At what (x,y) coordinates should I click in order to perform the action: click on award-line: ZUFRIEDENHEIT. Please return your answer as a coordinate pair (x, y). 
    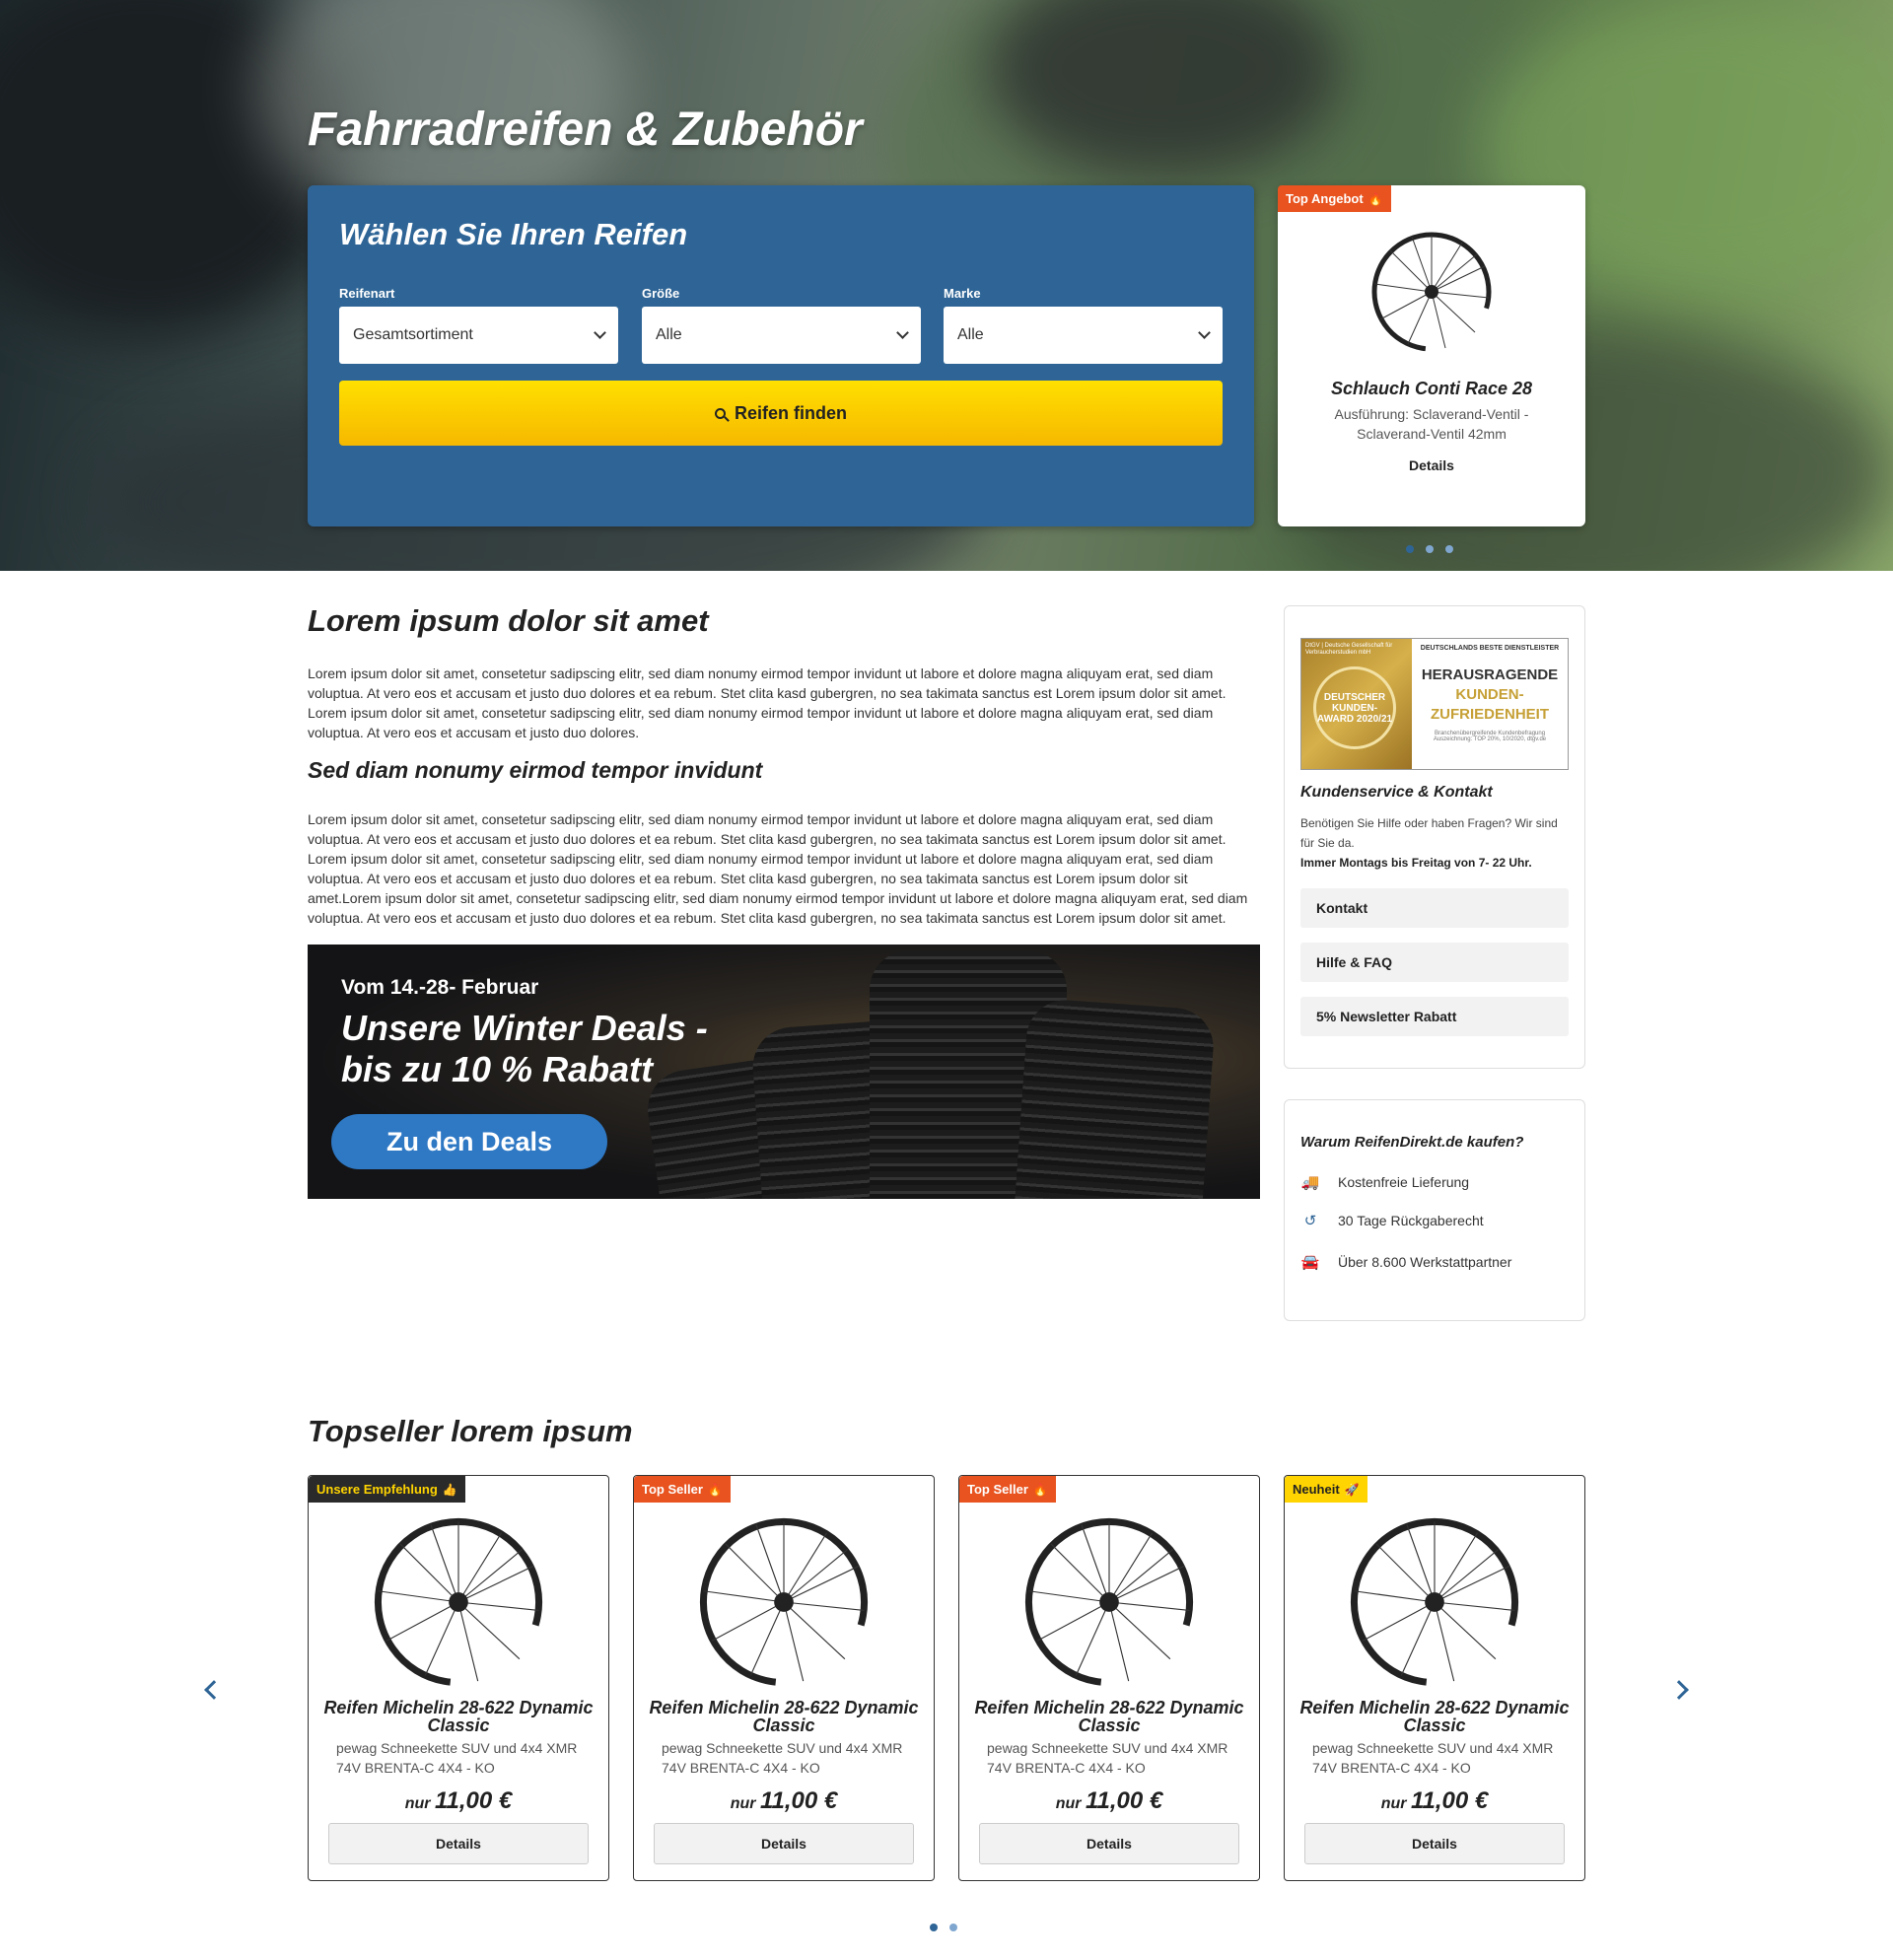
    Looking at the image, I should click on (1490, 714).